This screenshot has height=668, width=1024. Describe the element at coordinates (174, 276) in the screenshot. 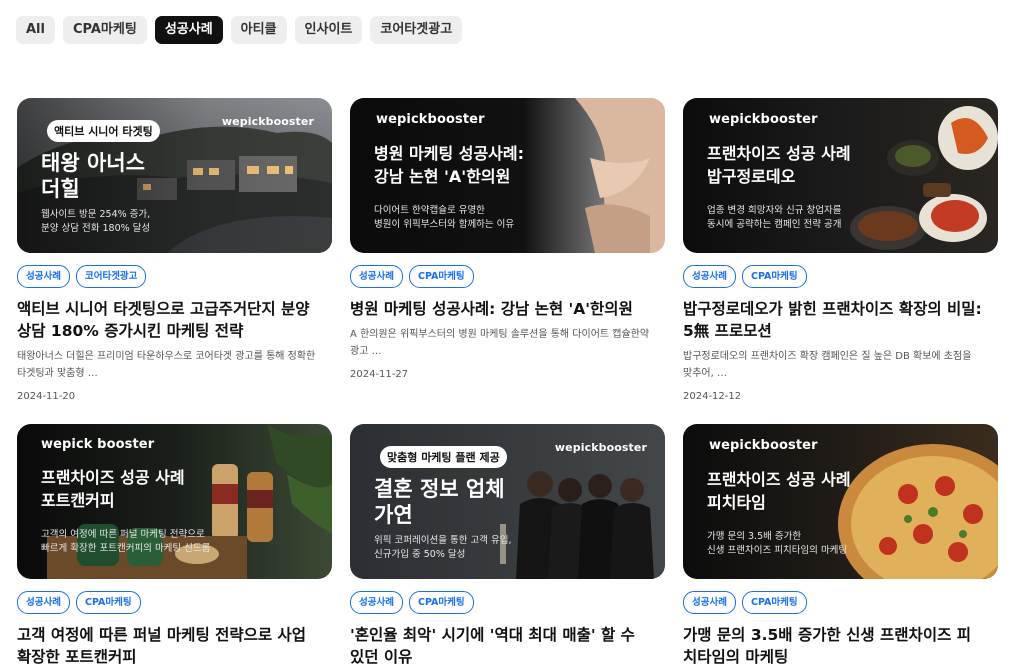

I see `tag-list: 성공사례 코어타겟광고` at that location.